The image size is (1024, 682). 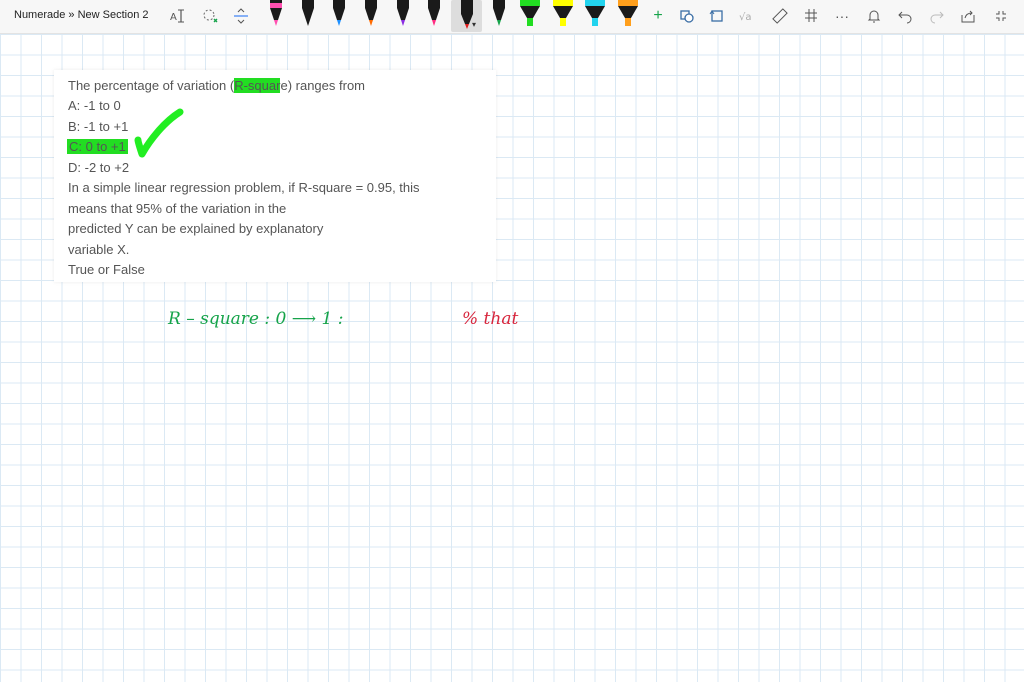 I want to click on insert-space-icon, so click(x=241, y=16).